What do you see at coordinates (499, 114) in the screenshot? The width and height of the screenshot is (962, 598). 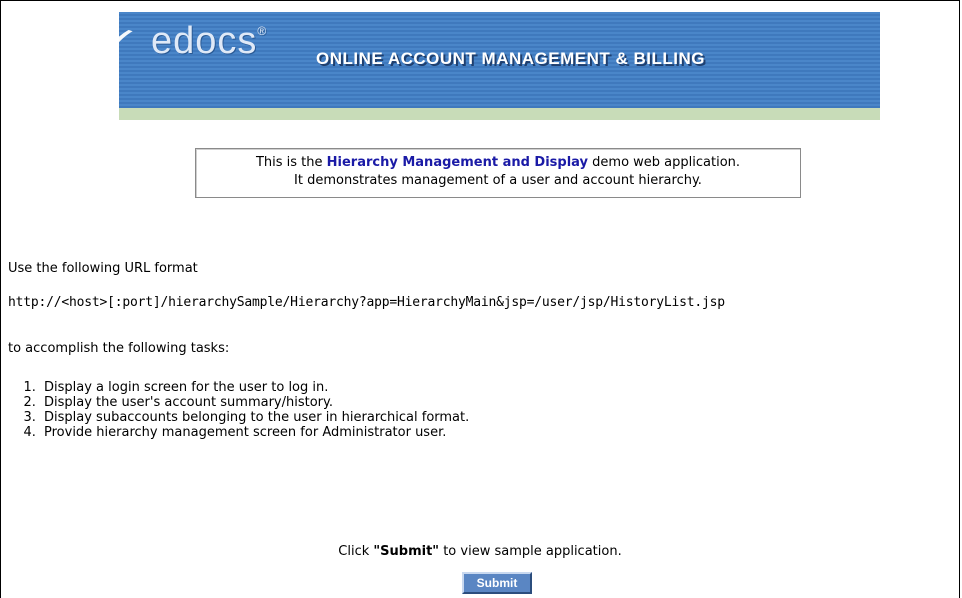 I see `banner-strip` at bounding box center [499, 114].